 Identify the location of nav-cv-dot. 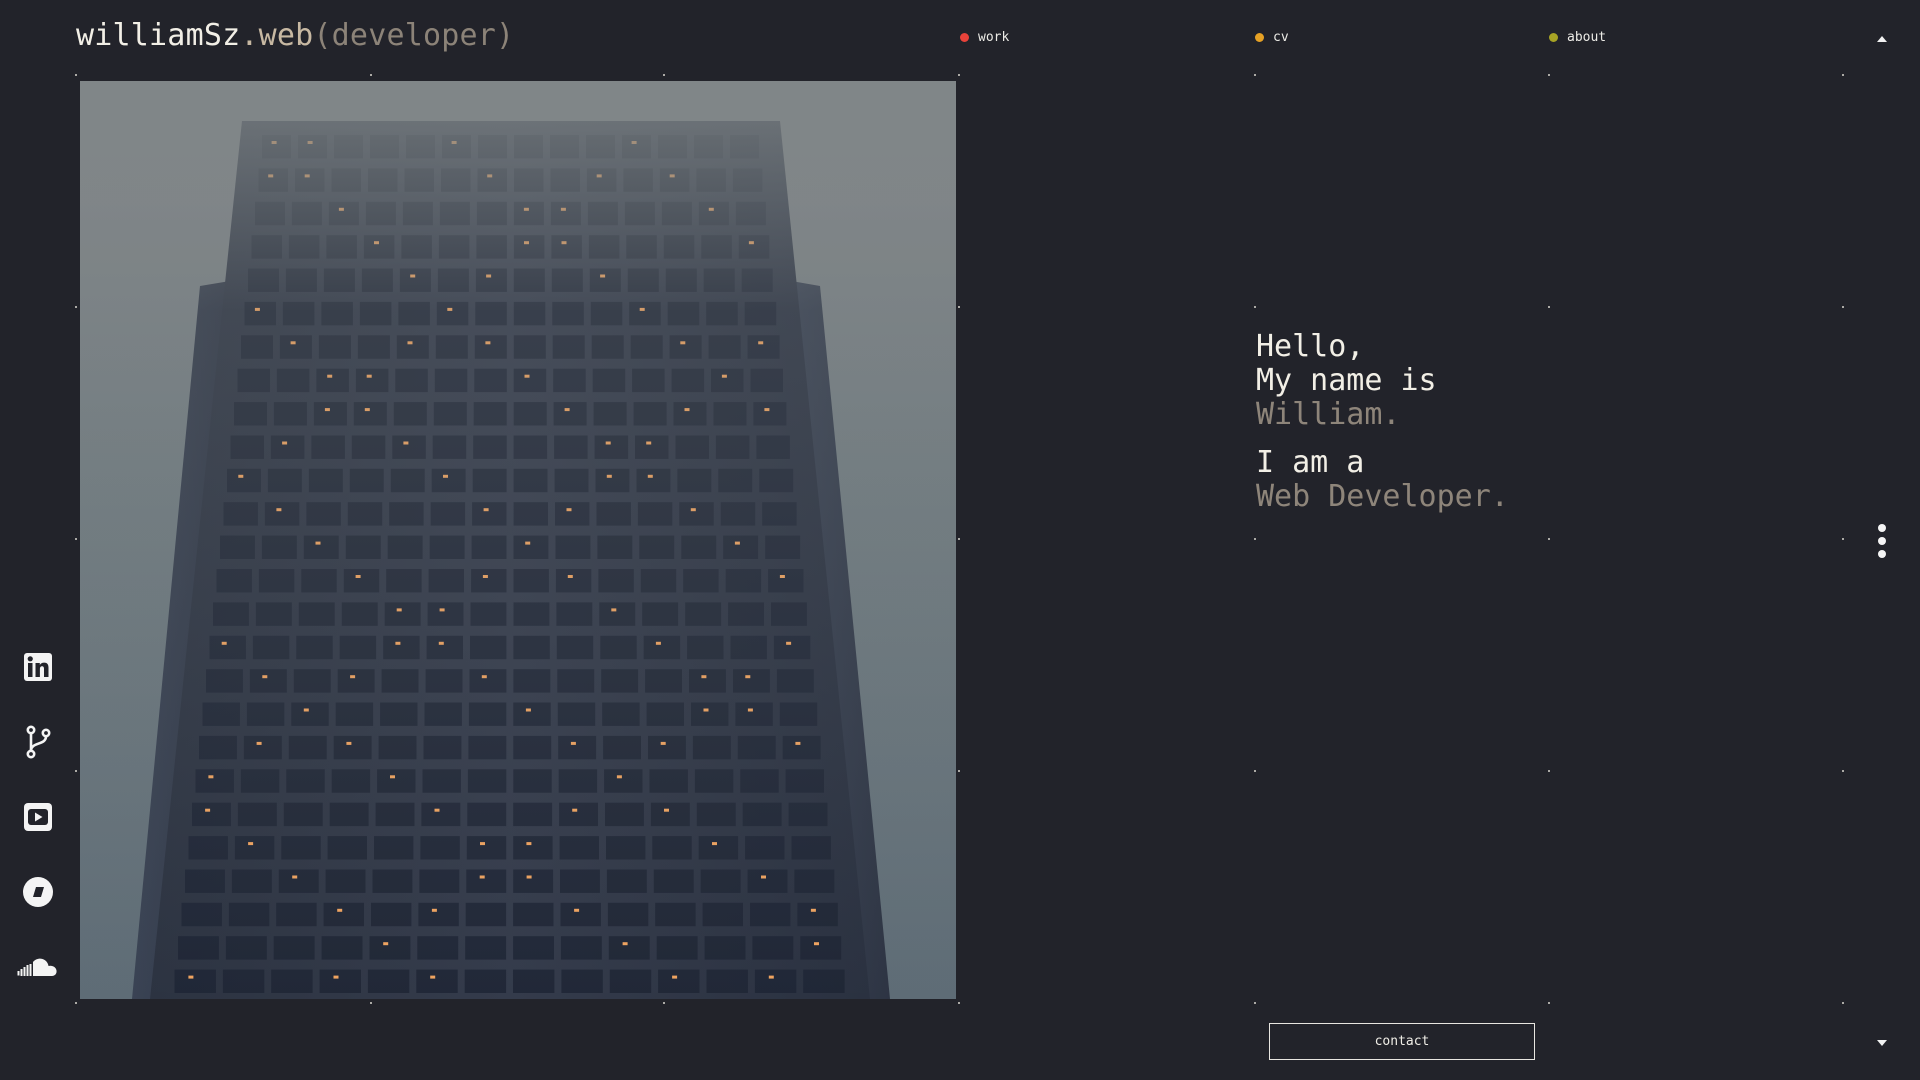
(1259, 37).